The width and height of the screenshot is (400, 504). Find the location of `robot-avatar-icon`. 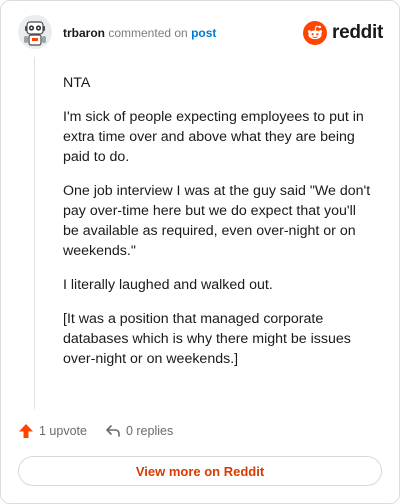

robot-avatar-icon is located at coordinates (35, 32).